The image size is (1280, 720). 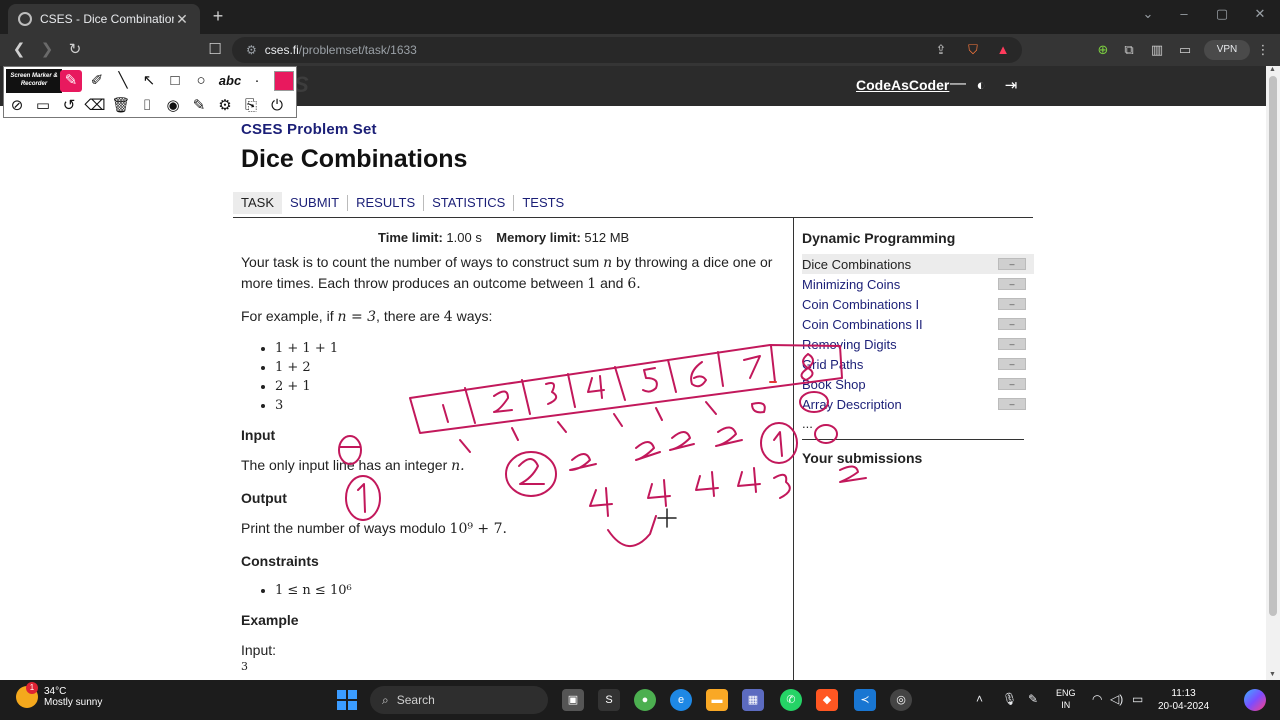 What do you see at coordinates (1222, 14) in the screenshot?
I see `maximize-button: ▢` at bounding box center [1222, 14].